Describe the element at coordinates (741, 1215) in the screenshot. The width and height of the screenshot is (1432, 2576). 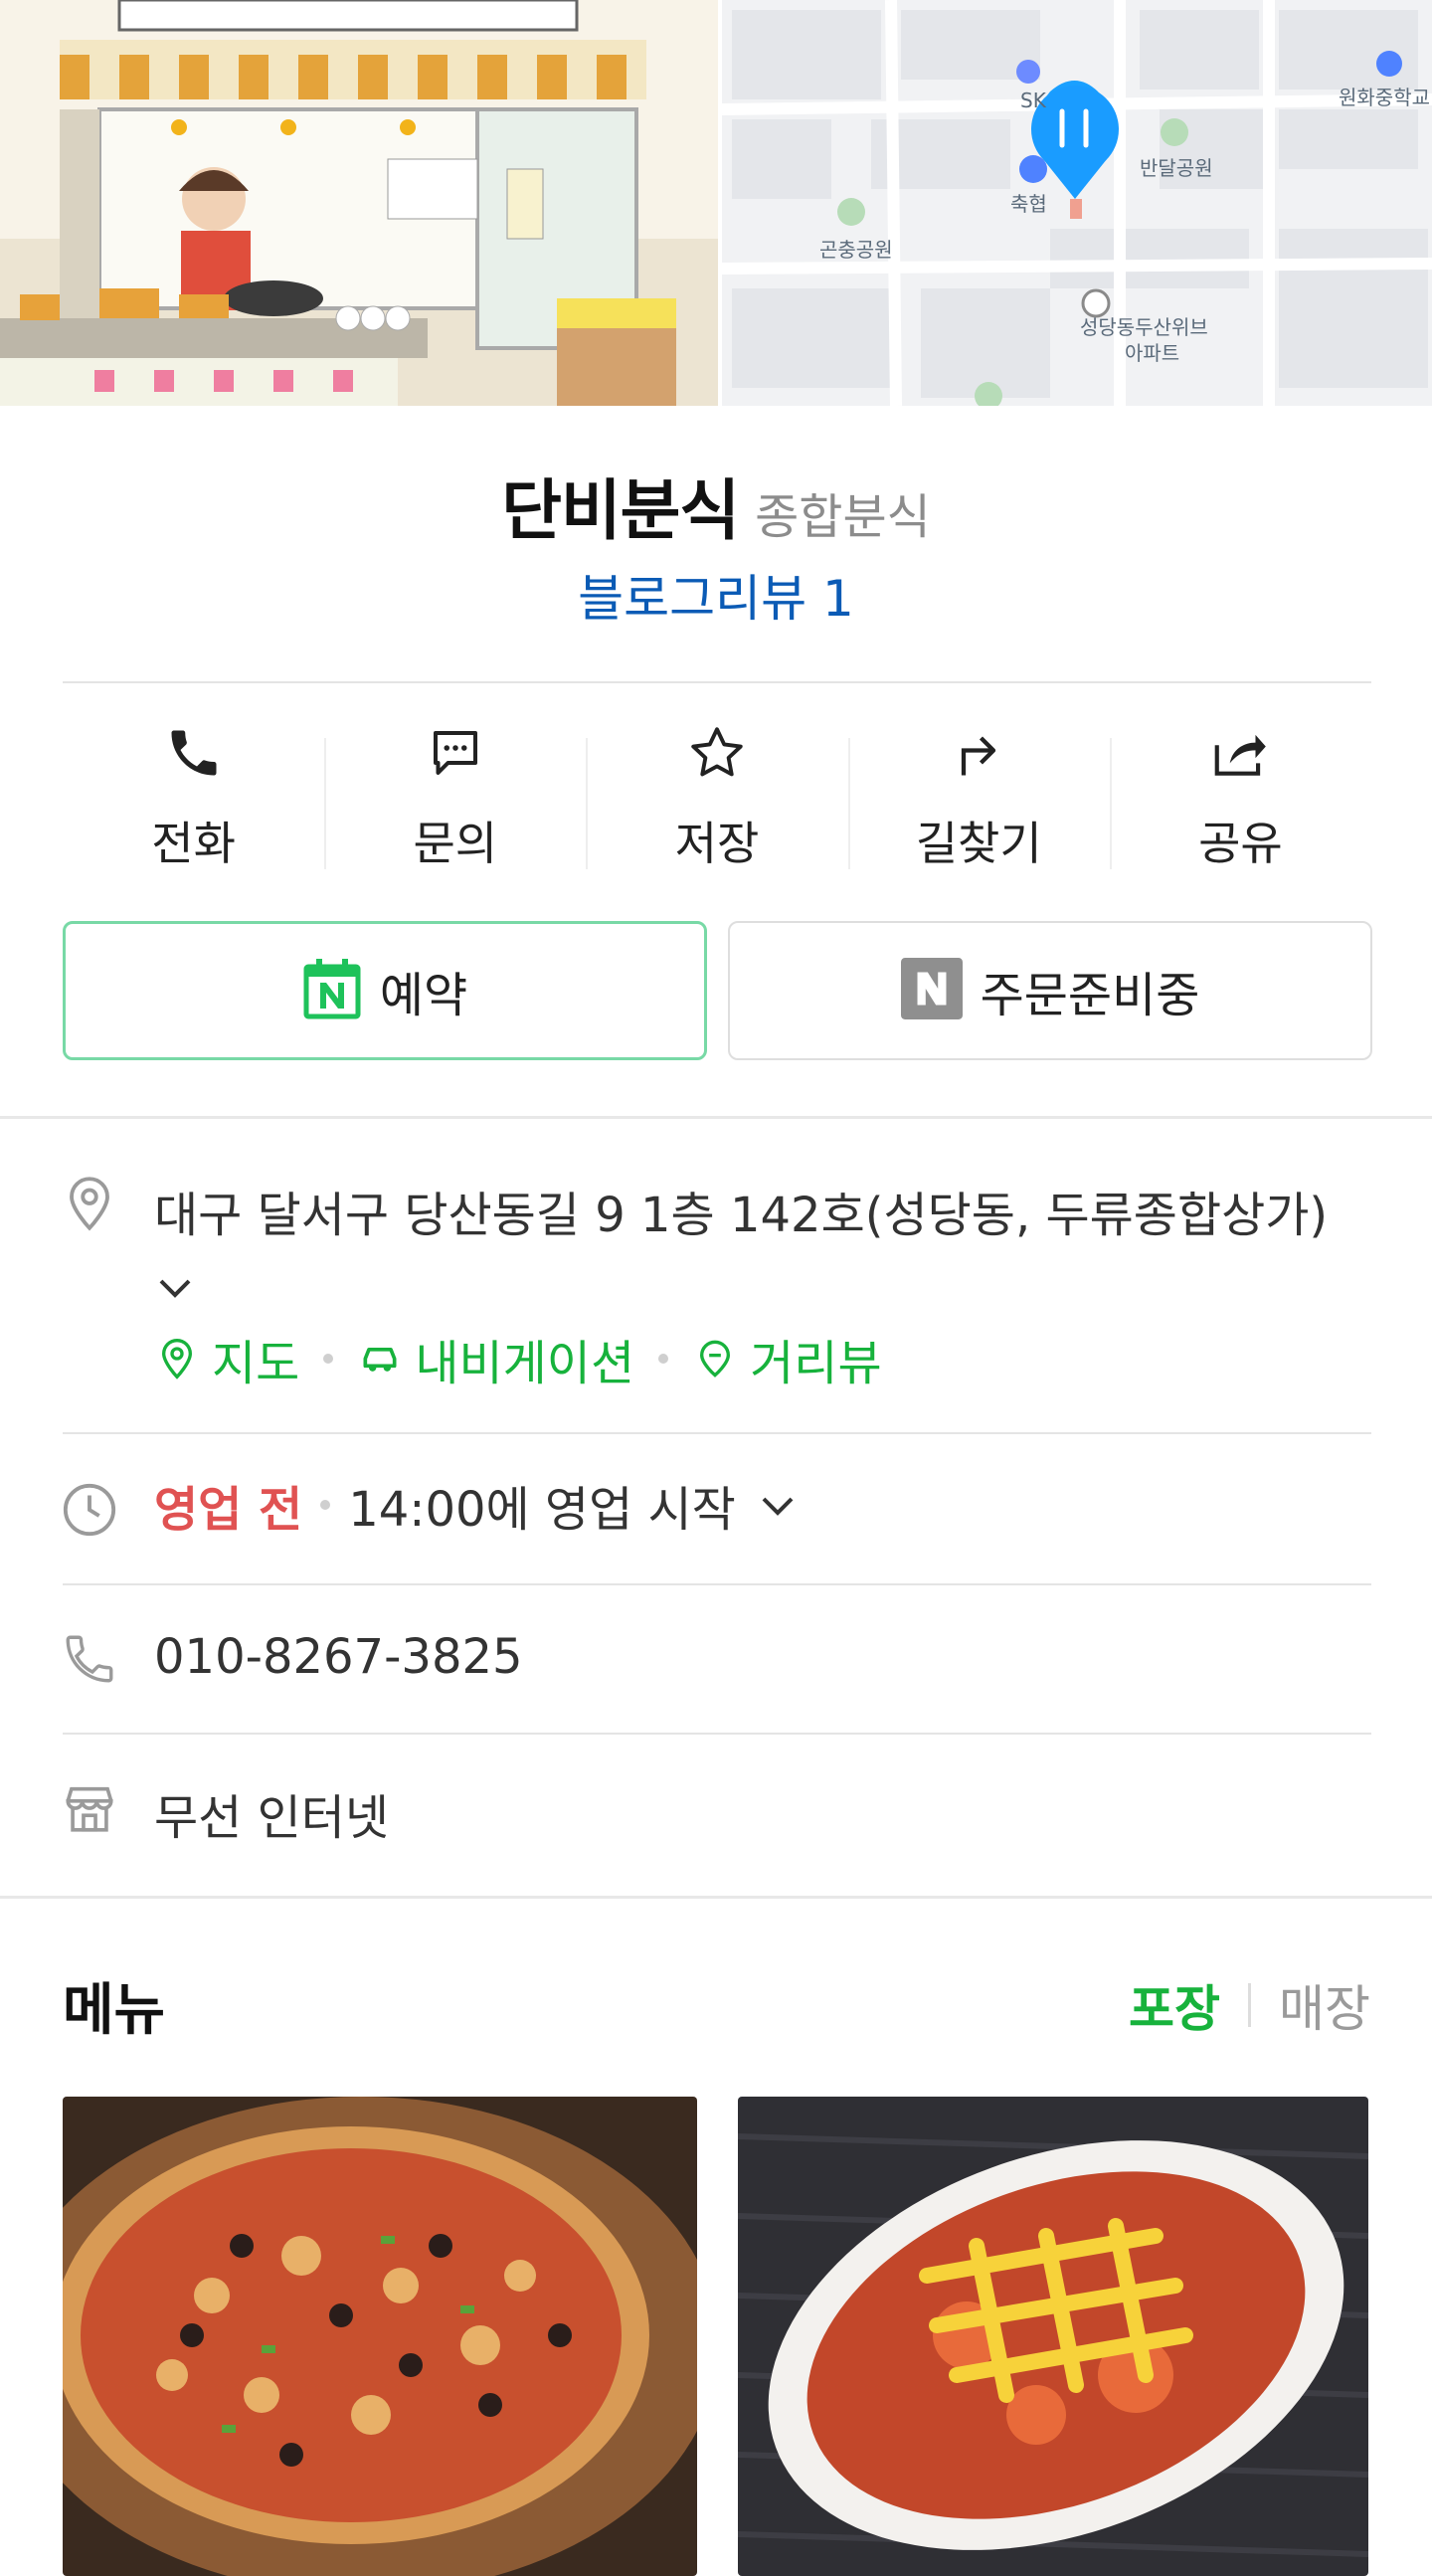
I see `address-text: 대구 달서구 당산동길 9 1층 142호(성당동, 두류종합상가)` at that location.